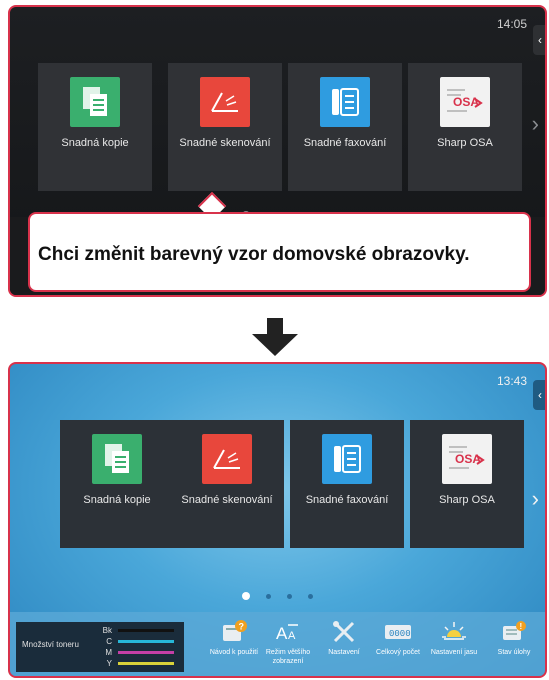  What do you see at coordinates (109, 641) in the screenshot?
I see `toner-label: C` at bounding box center [109, 641].